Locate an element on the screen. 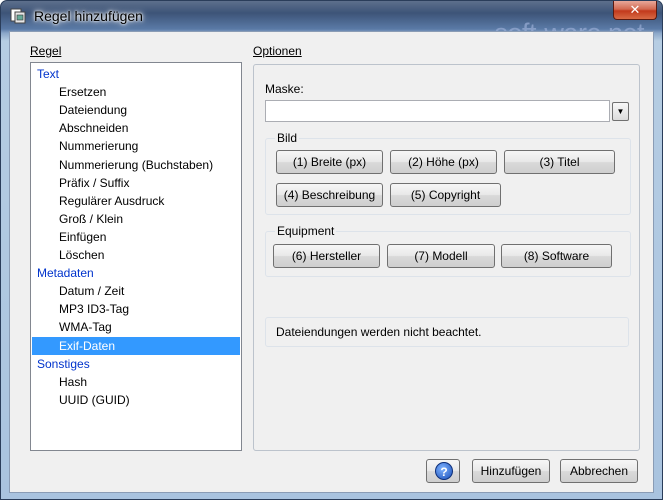  help-button: ? is located at coordinates (443, 471).